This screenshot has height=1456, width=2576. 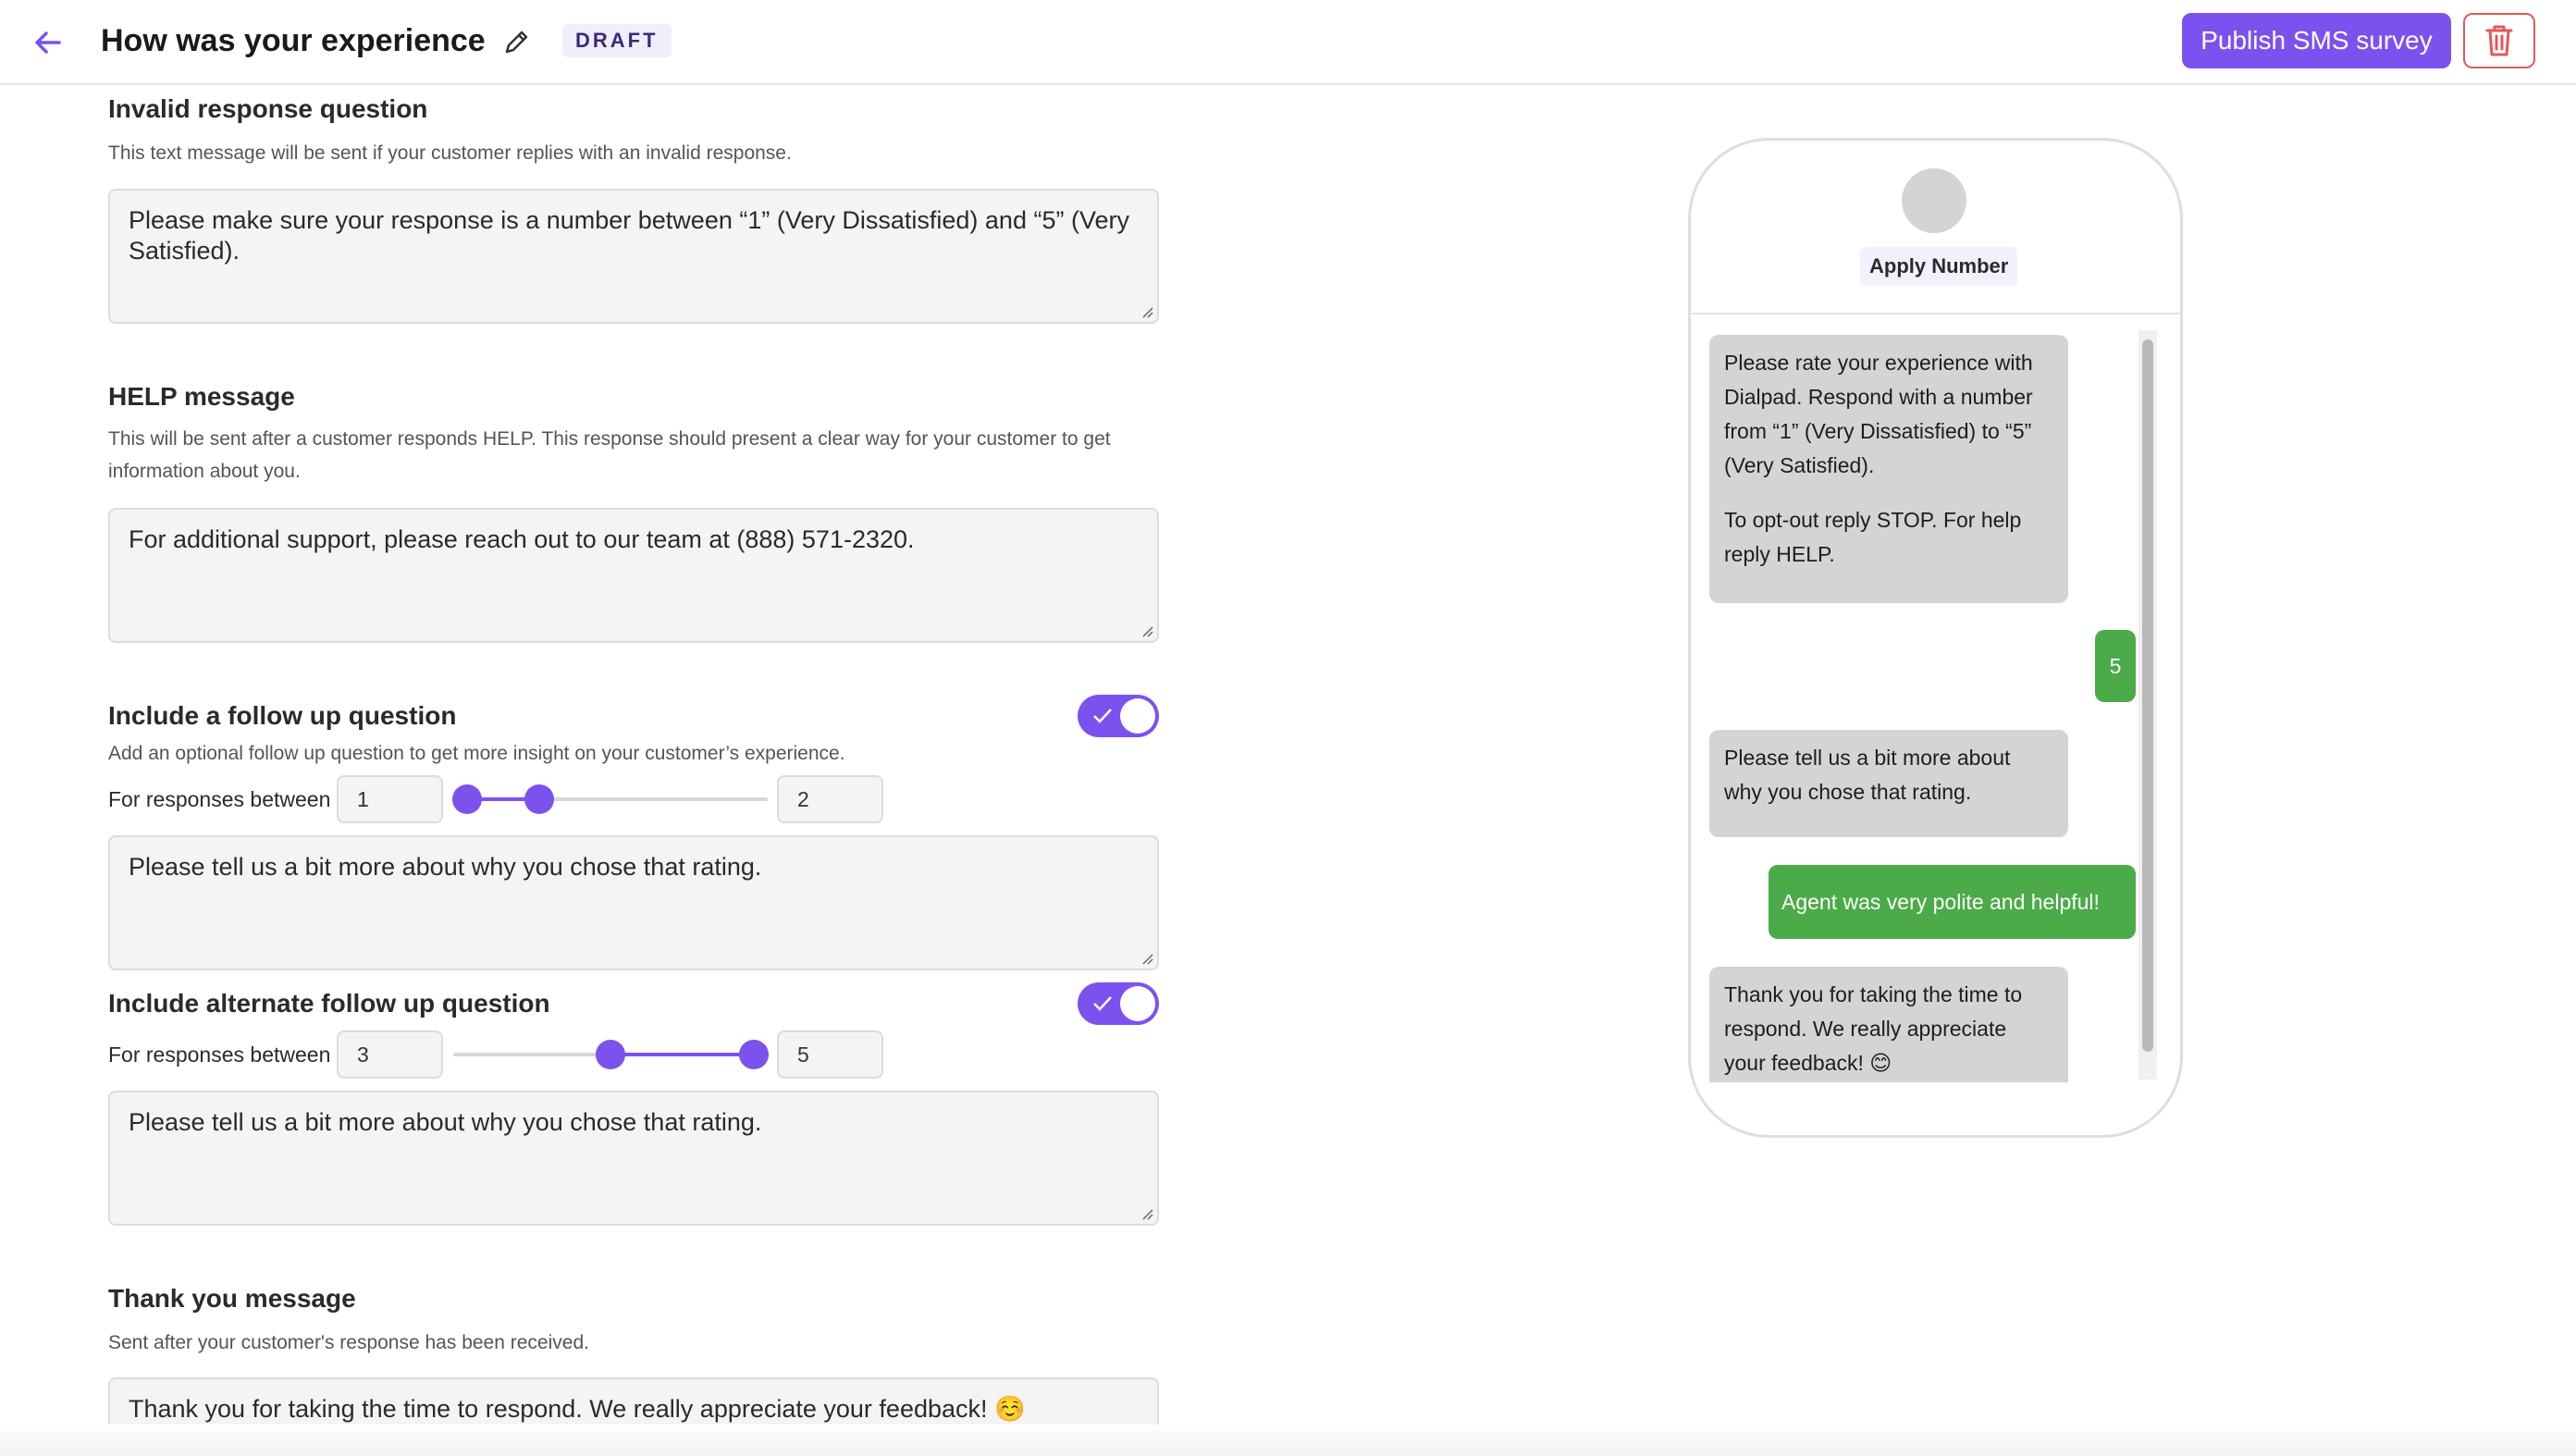 What do you see at coordinates (219, 799) in the screenshot?
I see `follow-up-range-label: For responses between` at bounding box center [219, 799].